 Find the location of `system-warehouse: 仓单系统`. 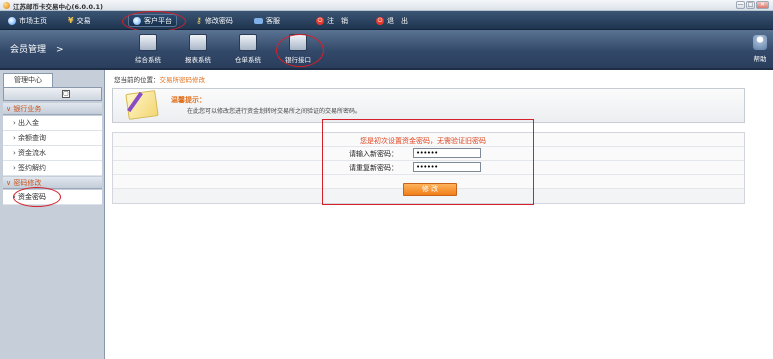

system-warehouse: 仓单系统 is located at coordinates (248, 49).